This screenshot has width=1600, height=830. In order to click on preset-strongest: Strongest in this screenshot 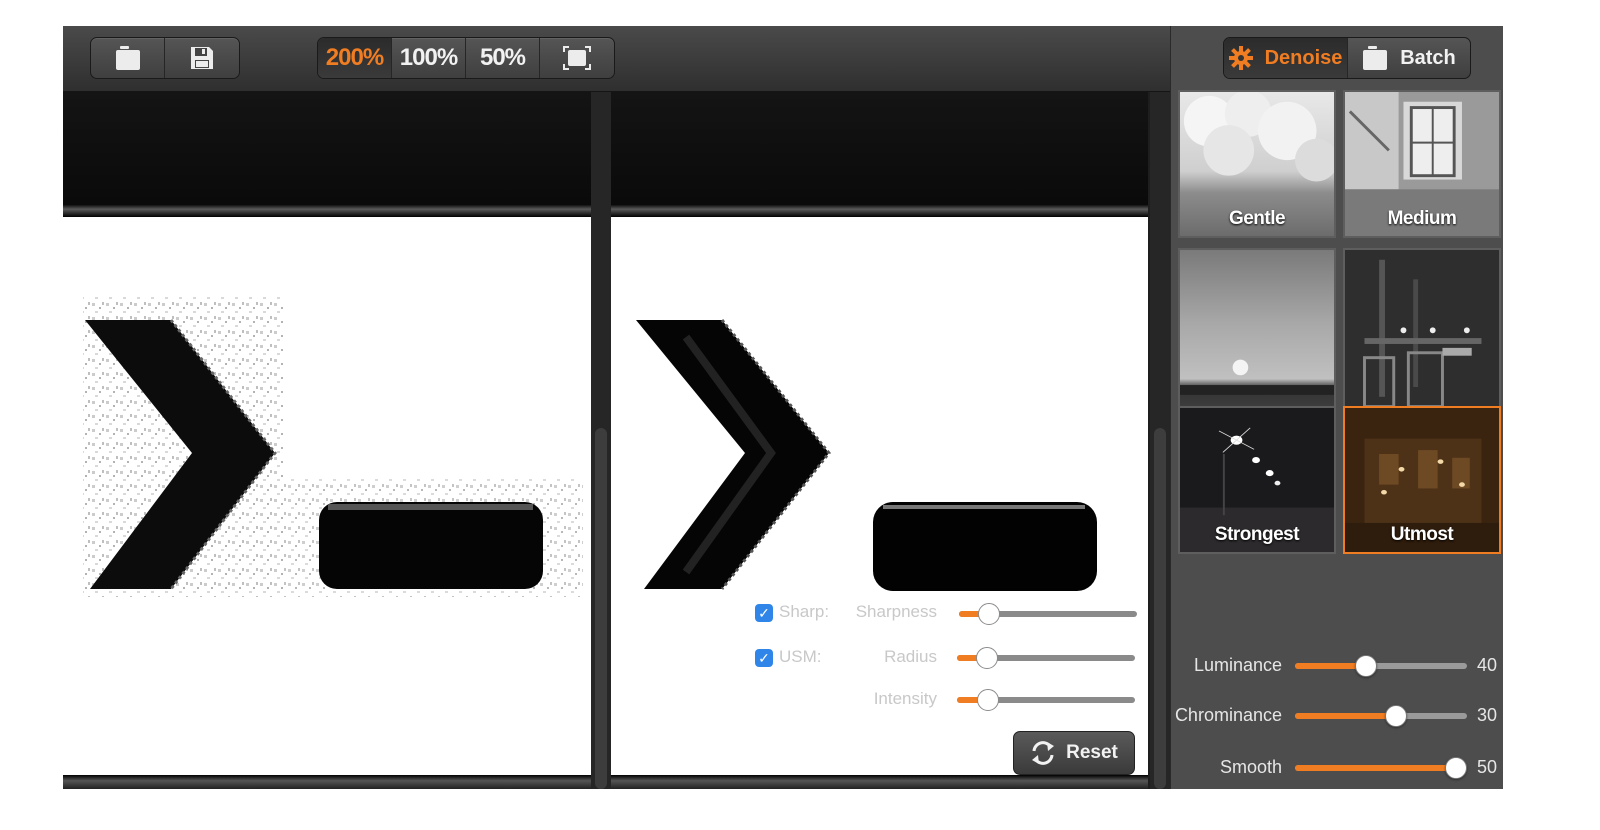, I will do `click(1257, 480)`.